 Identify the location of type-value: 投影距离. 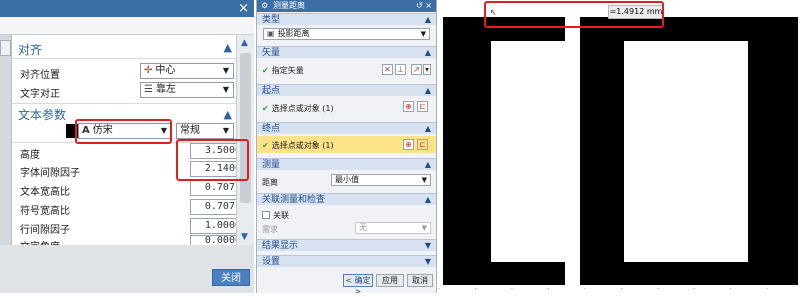
(293, 33).